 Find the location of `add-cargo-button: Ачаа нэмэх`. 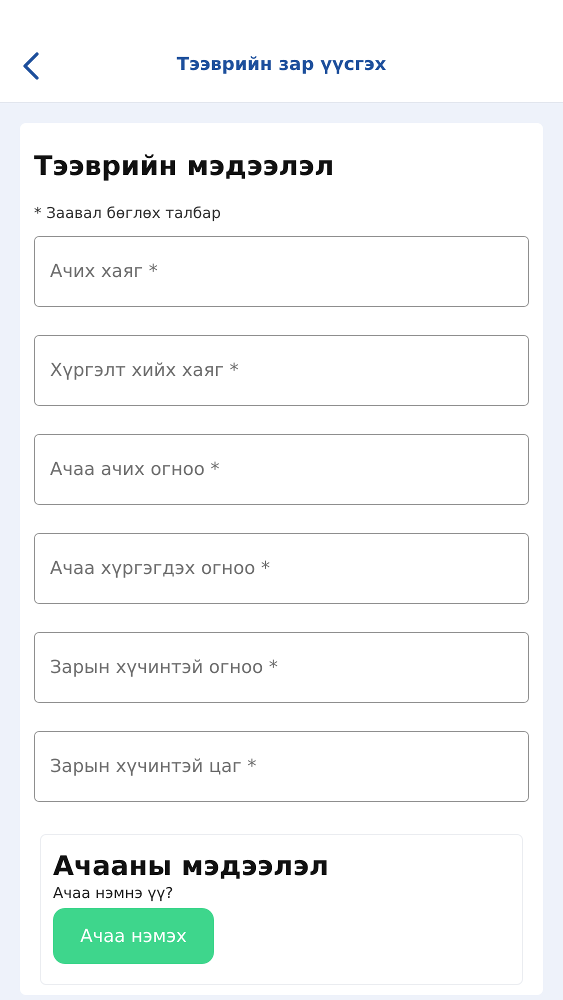

add-cargo-button: Ачаа нэмэх is located at coordinates (133, 936).